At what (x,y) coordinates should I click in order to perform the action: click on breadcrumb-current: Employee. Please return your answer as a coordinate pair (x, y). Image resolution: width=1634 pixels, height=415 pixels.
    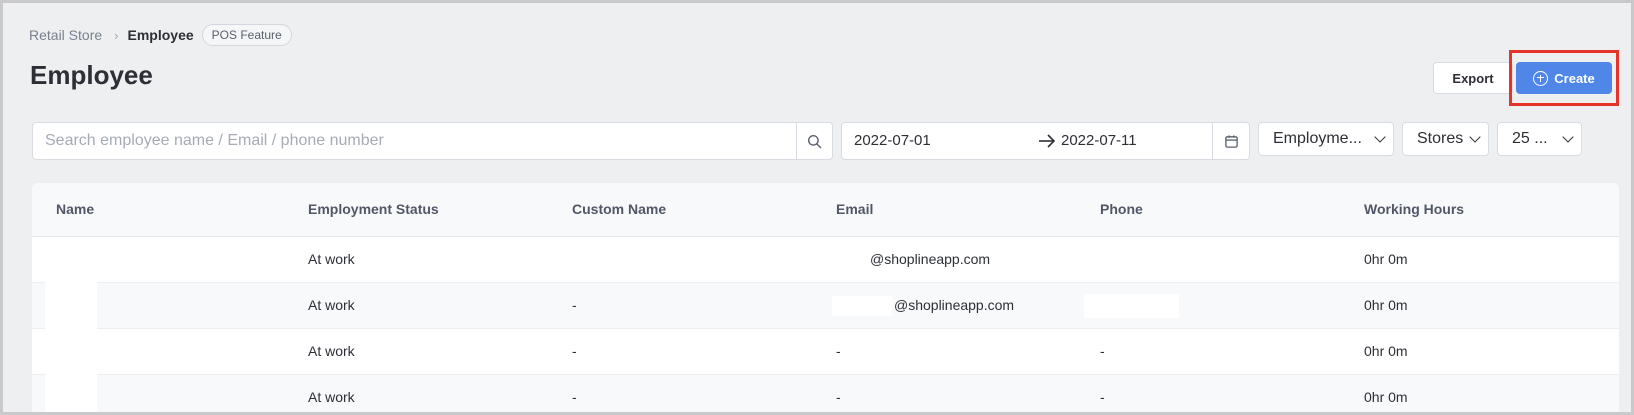
    Looking at the image, I should click on (160, 35).